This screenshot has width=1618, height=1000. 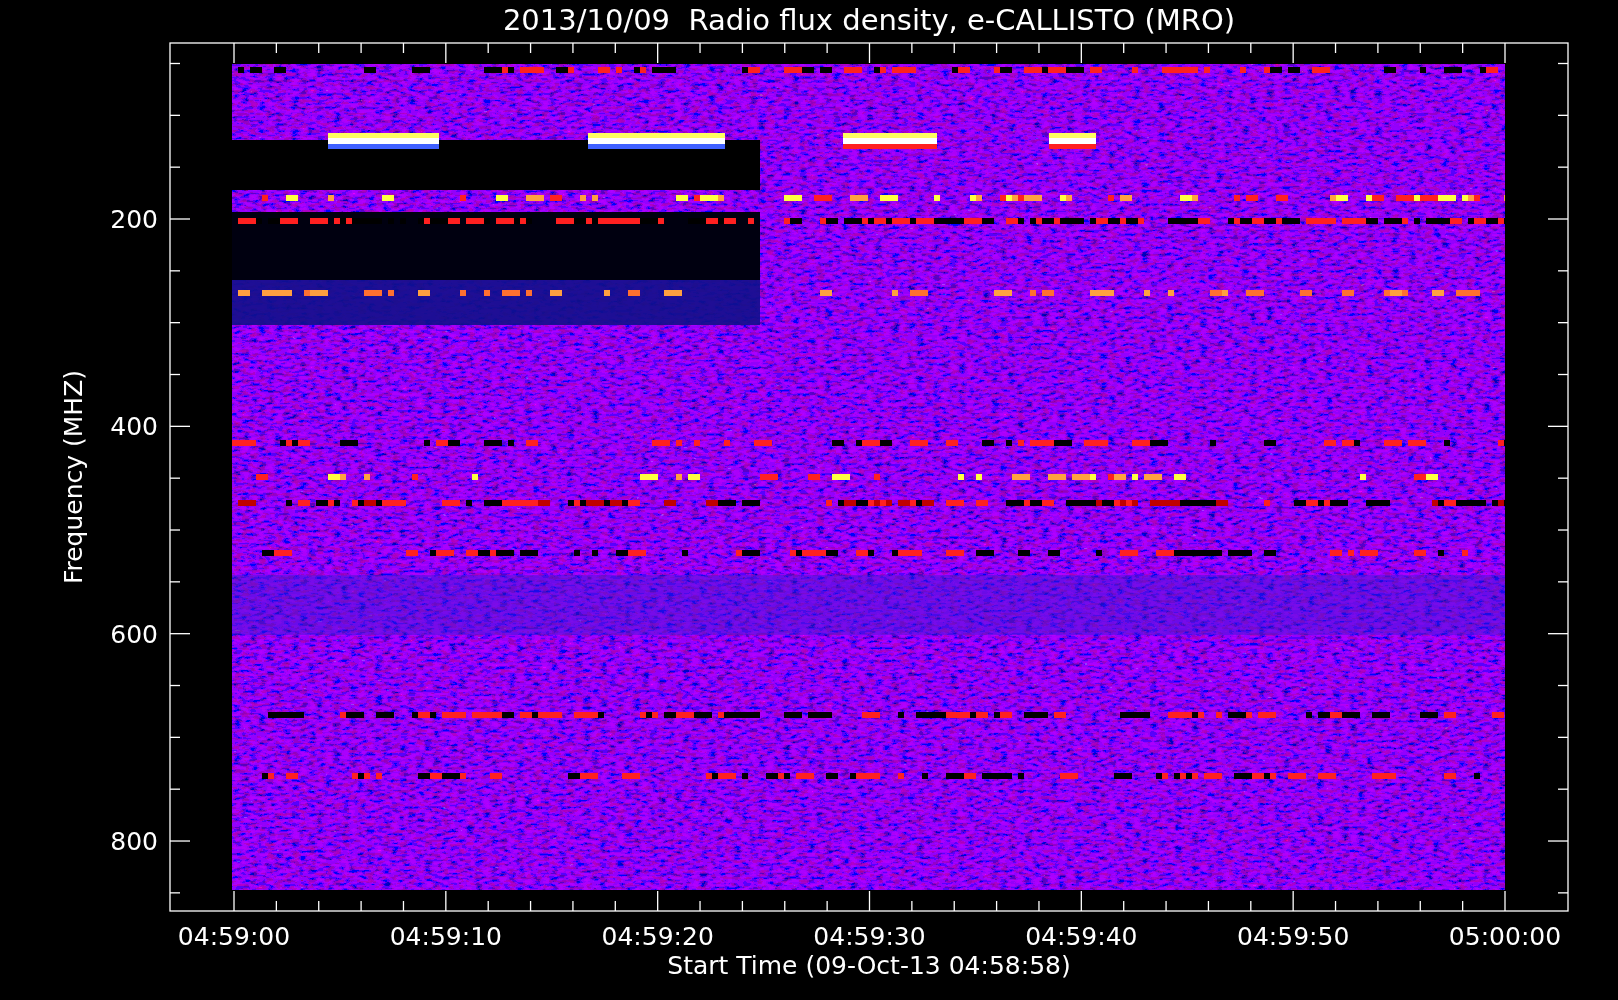 I want to click on x-tick-label: 04:59:50, so click(x=1293, y=936).